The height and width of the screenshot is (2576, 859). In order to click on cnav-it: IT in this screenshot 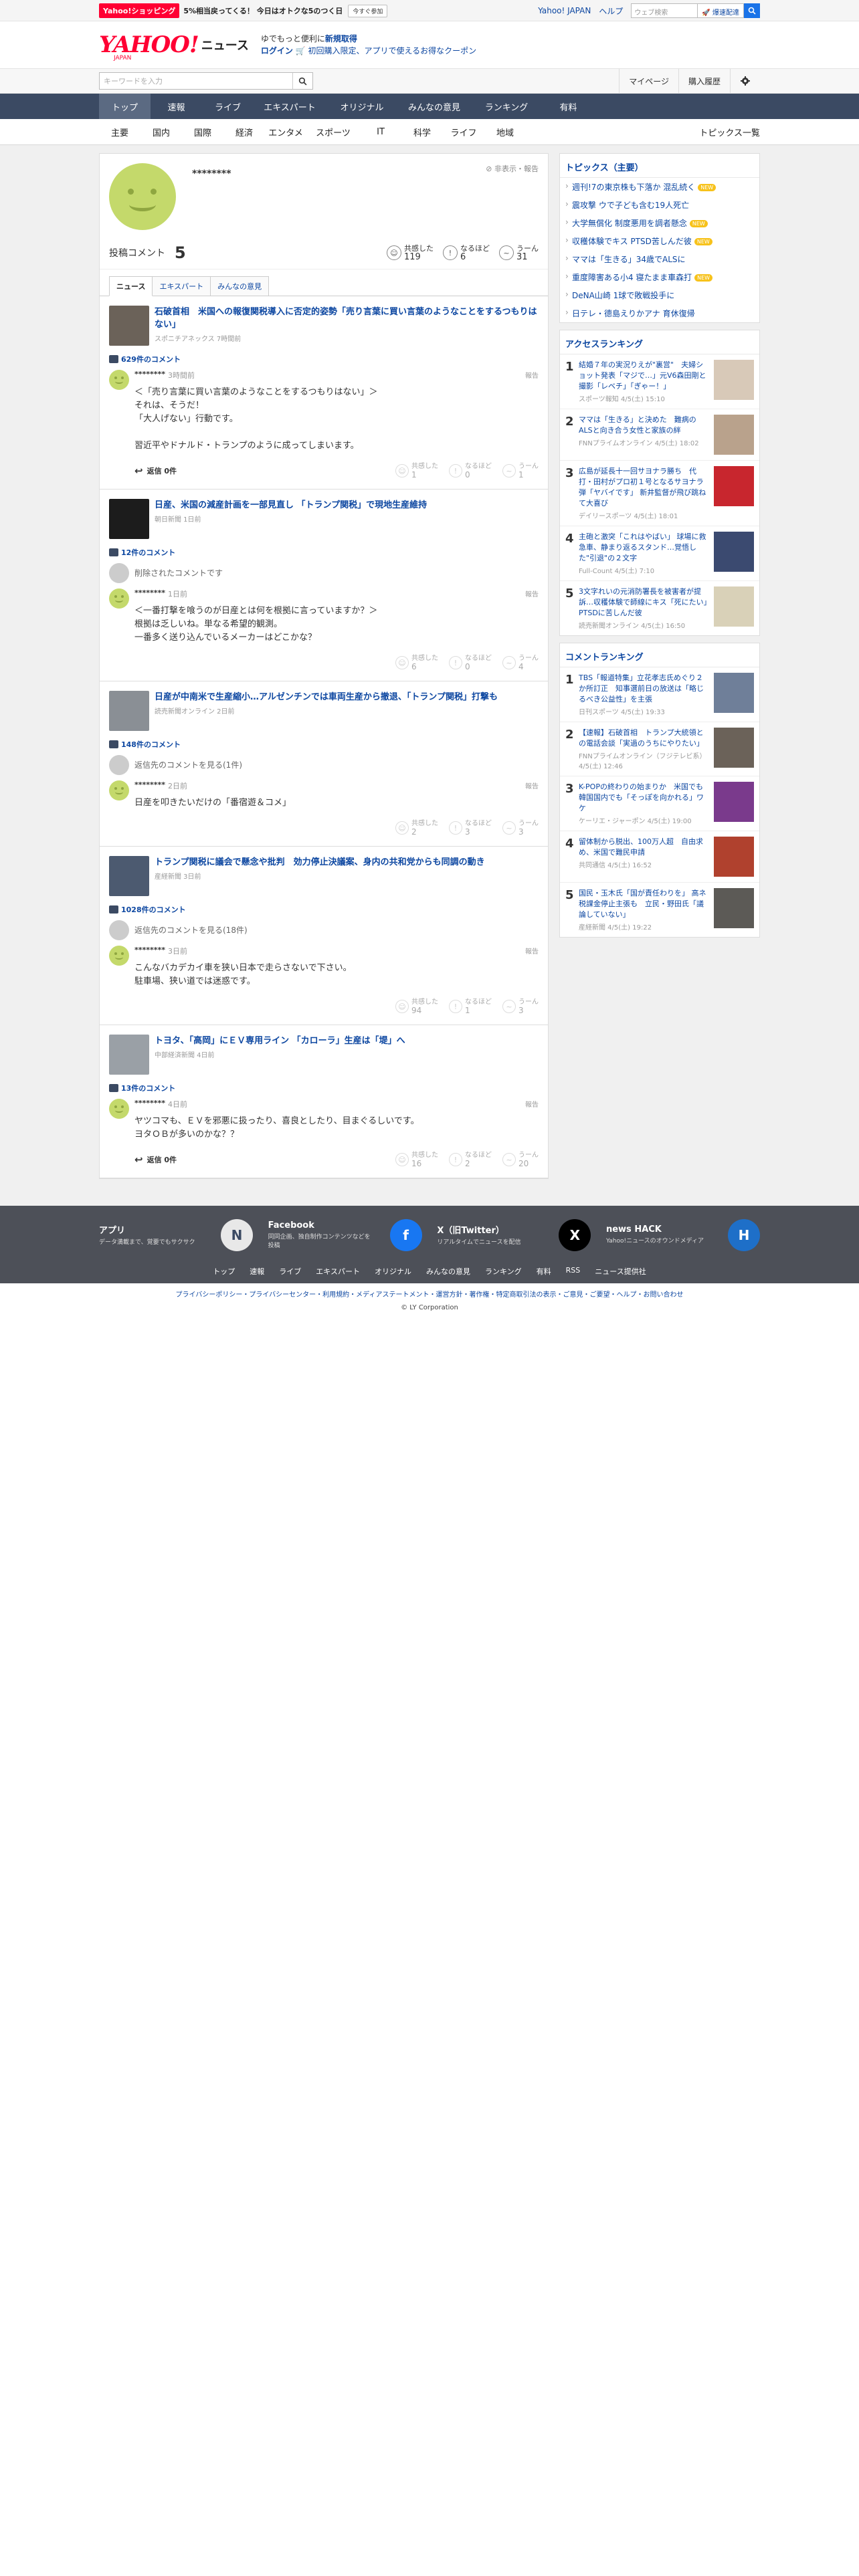, I will do `click(380, 132)`.